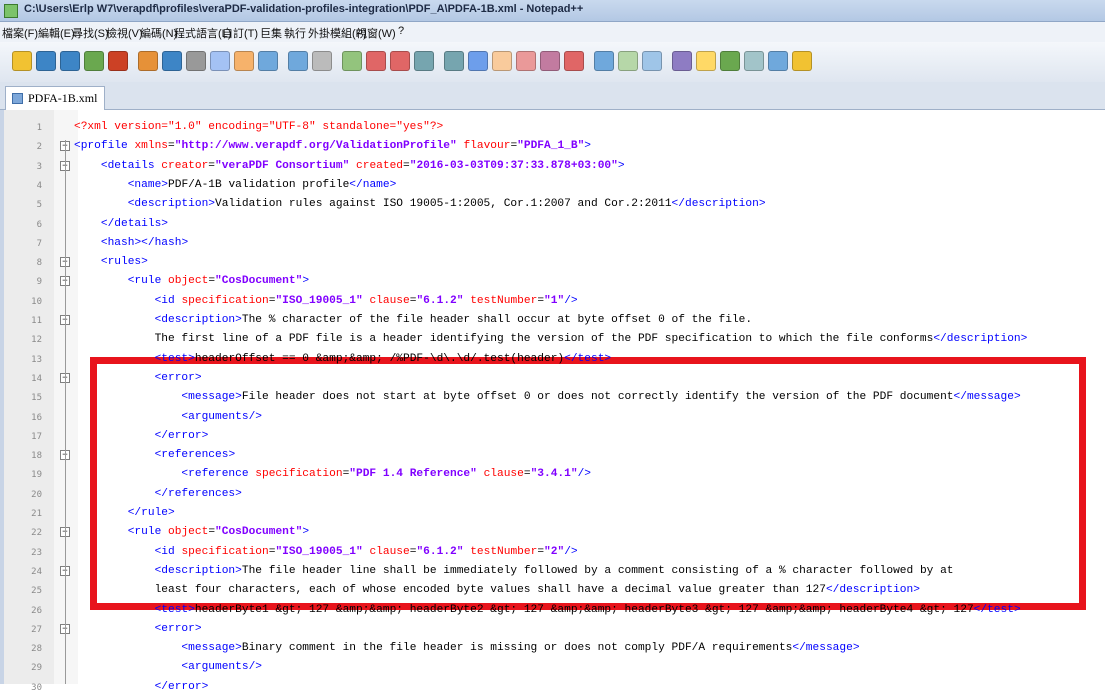 The height and width of the screenshot is (698, 1105). Describe the element at coordinates (526, 61) in the screenshot. I see `indent-guide-icon` at that location.